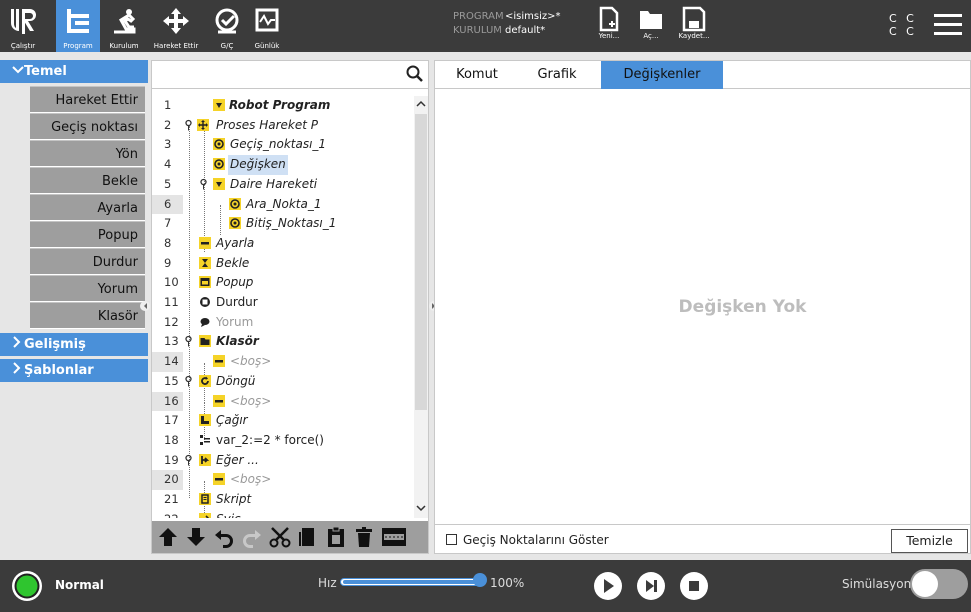 The height and width of the screenshot is (612, 971). What do you see at coordinates (78, 46) in the screenshot?
I see `program-tab-label: Program` at bounding box center [78, 46].